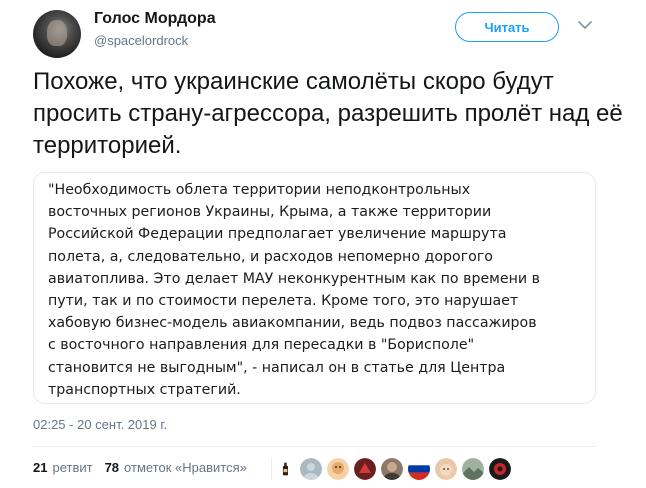 The height and width of the screenshot is (488, 646). What do you see at coordinates (500, 469) in the screenshot?
I see `liker-avatar-emblem` at bounding box center [500, 469].